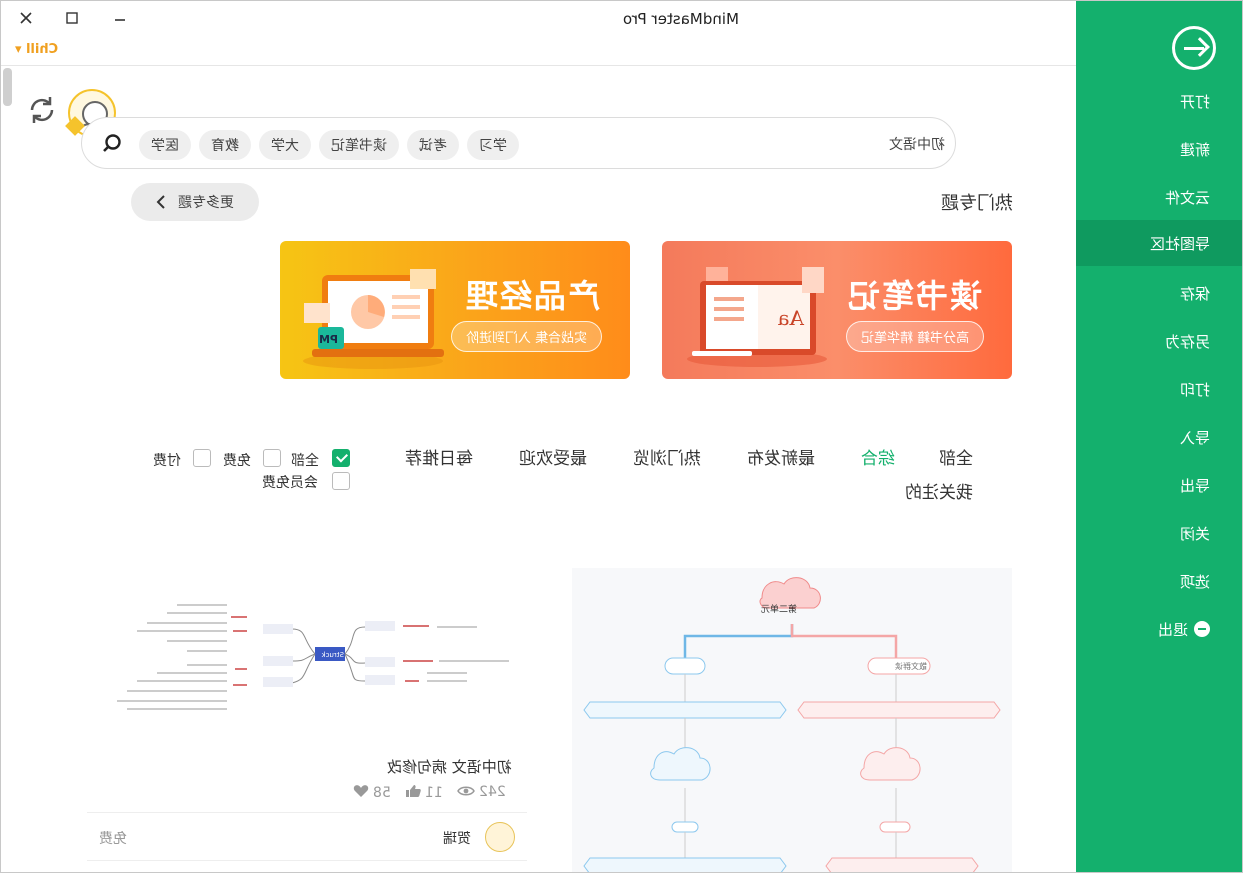  What do you see at coordinates (160, 202) in the screenshot?
I see `chevron-left-icon` at bounding box center [160, 202].